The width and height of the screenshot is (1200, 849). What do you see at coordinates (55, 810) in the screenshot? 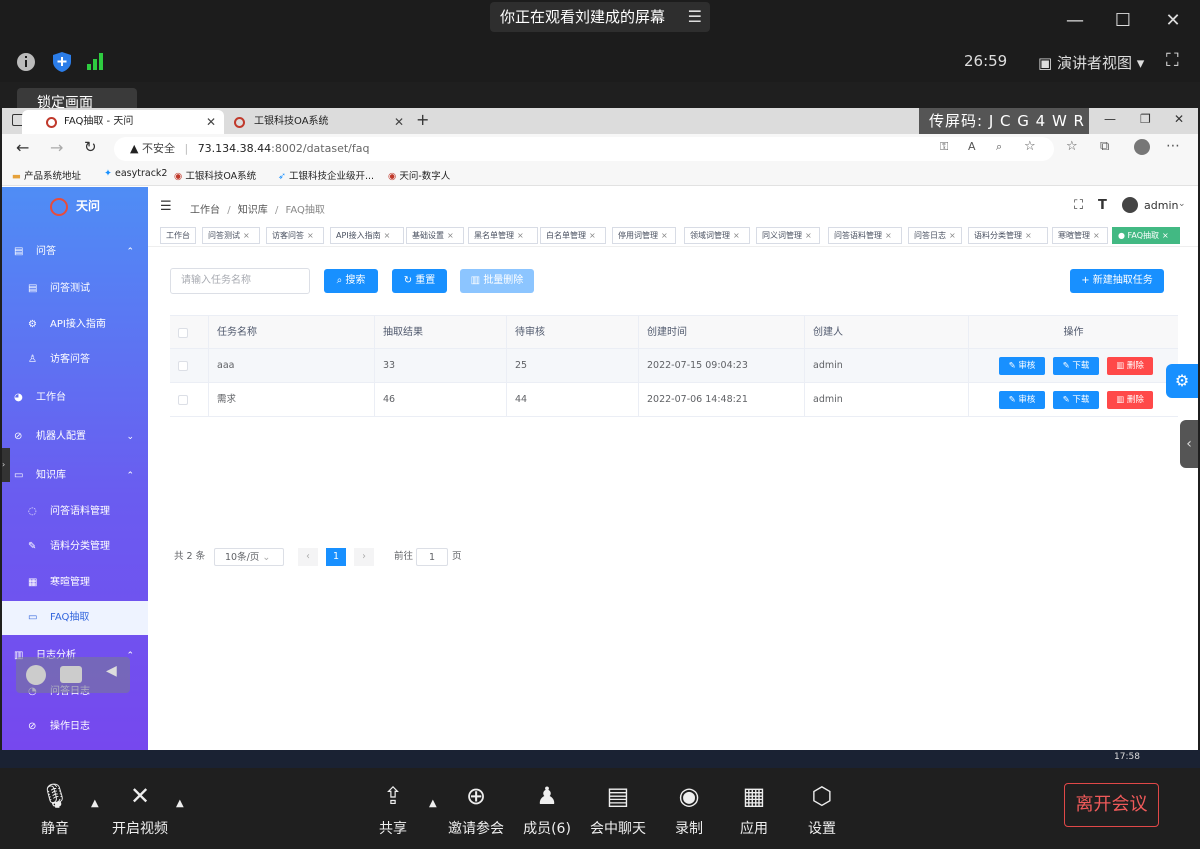
I see `mute-button: 🎙 静音` at bounding box center [55, 810].